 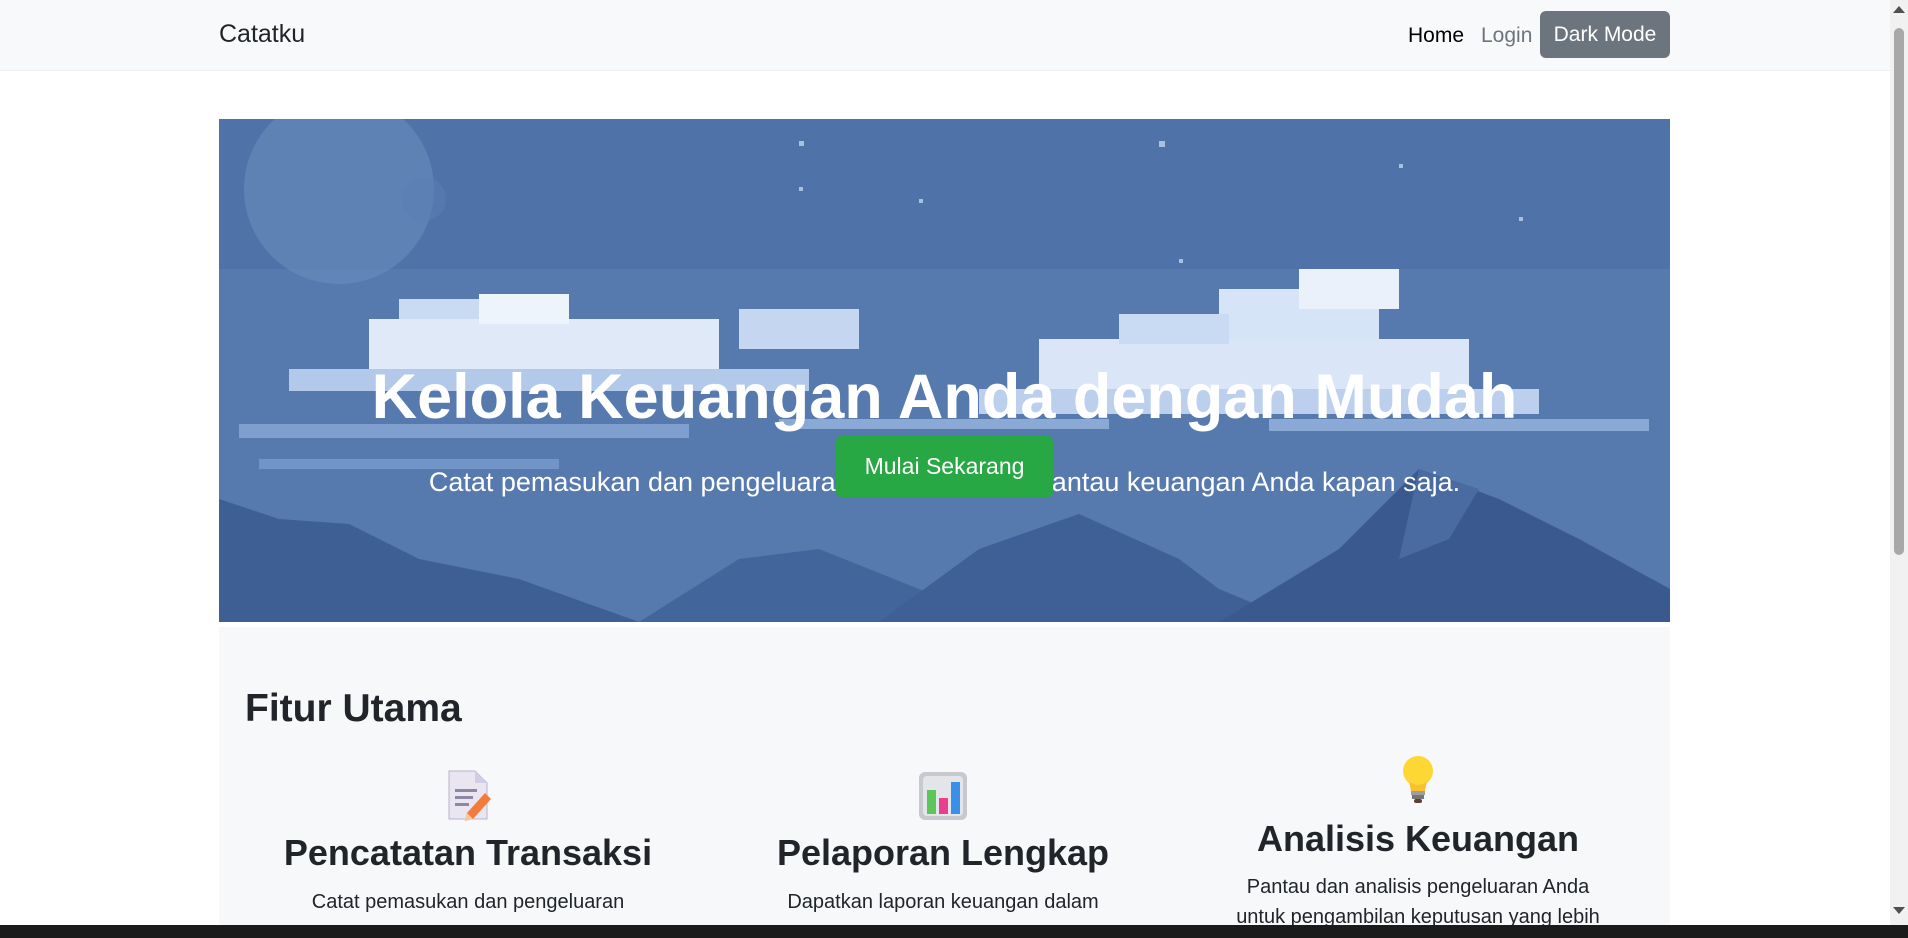 I want to click on features-title: Fitur Utama, so click(x=353, y=708).